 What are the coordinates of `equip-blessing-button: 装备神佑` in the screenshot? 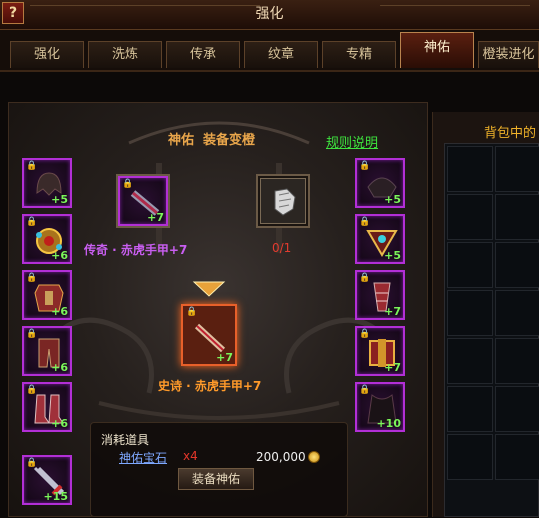 It's located at (216, 479).